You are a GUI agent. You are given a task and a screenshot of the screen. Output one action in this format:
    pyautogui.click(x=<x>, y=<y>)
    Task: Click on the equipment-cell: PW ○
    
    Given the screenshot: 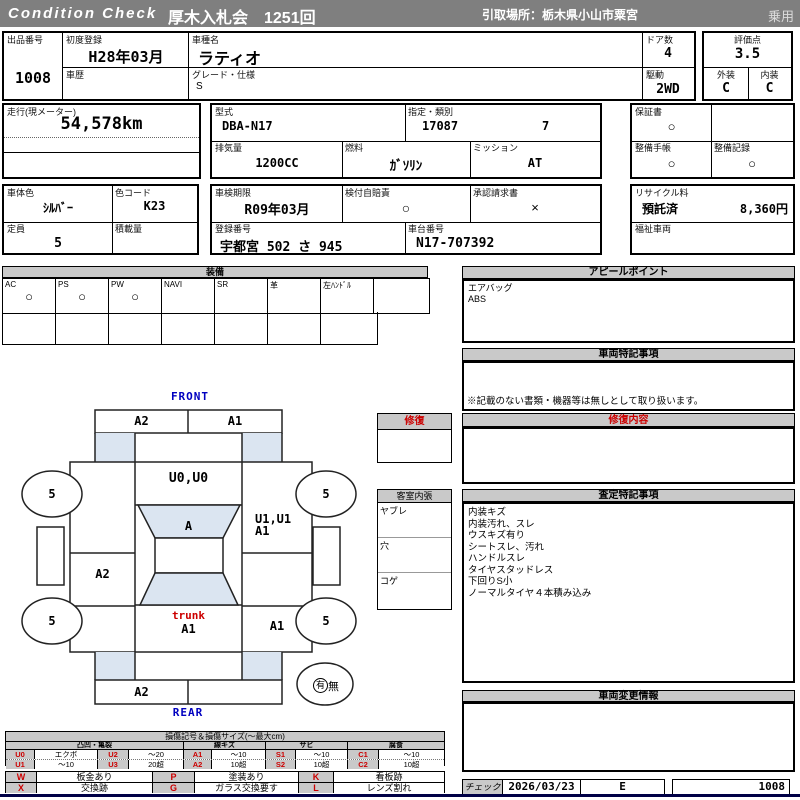 What is the action you would take?
    pyautogui.click(x=135, y=296)
    